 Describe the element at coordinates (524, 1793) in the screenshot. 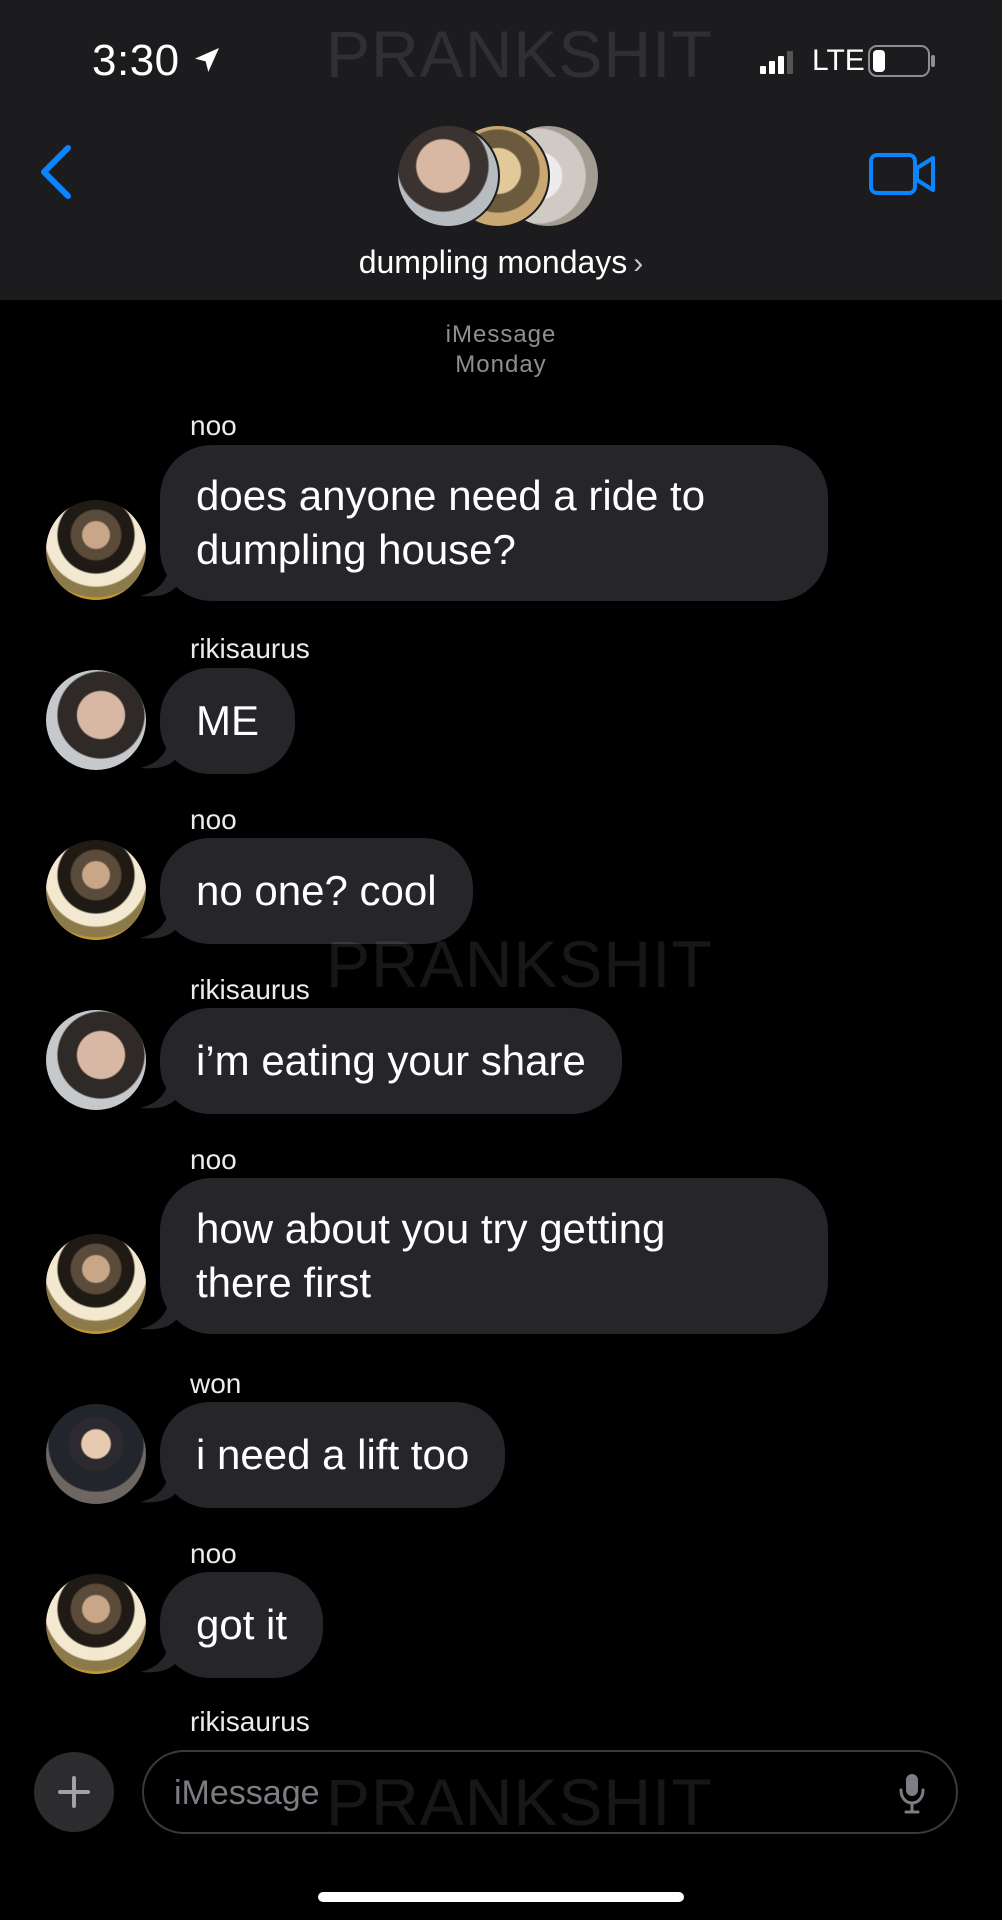

I see `message-input` at that location.